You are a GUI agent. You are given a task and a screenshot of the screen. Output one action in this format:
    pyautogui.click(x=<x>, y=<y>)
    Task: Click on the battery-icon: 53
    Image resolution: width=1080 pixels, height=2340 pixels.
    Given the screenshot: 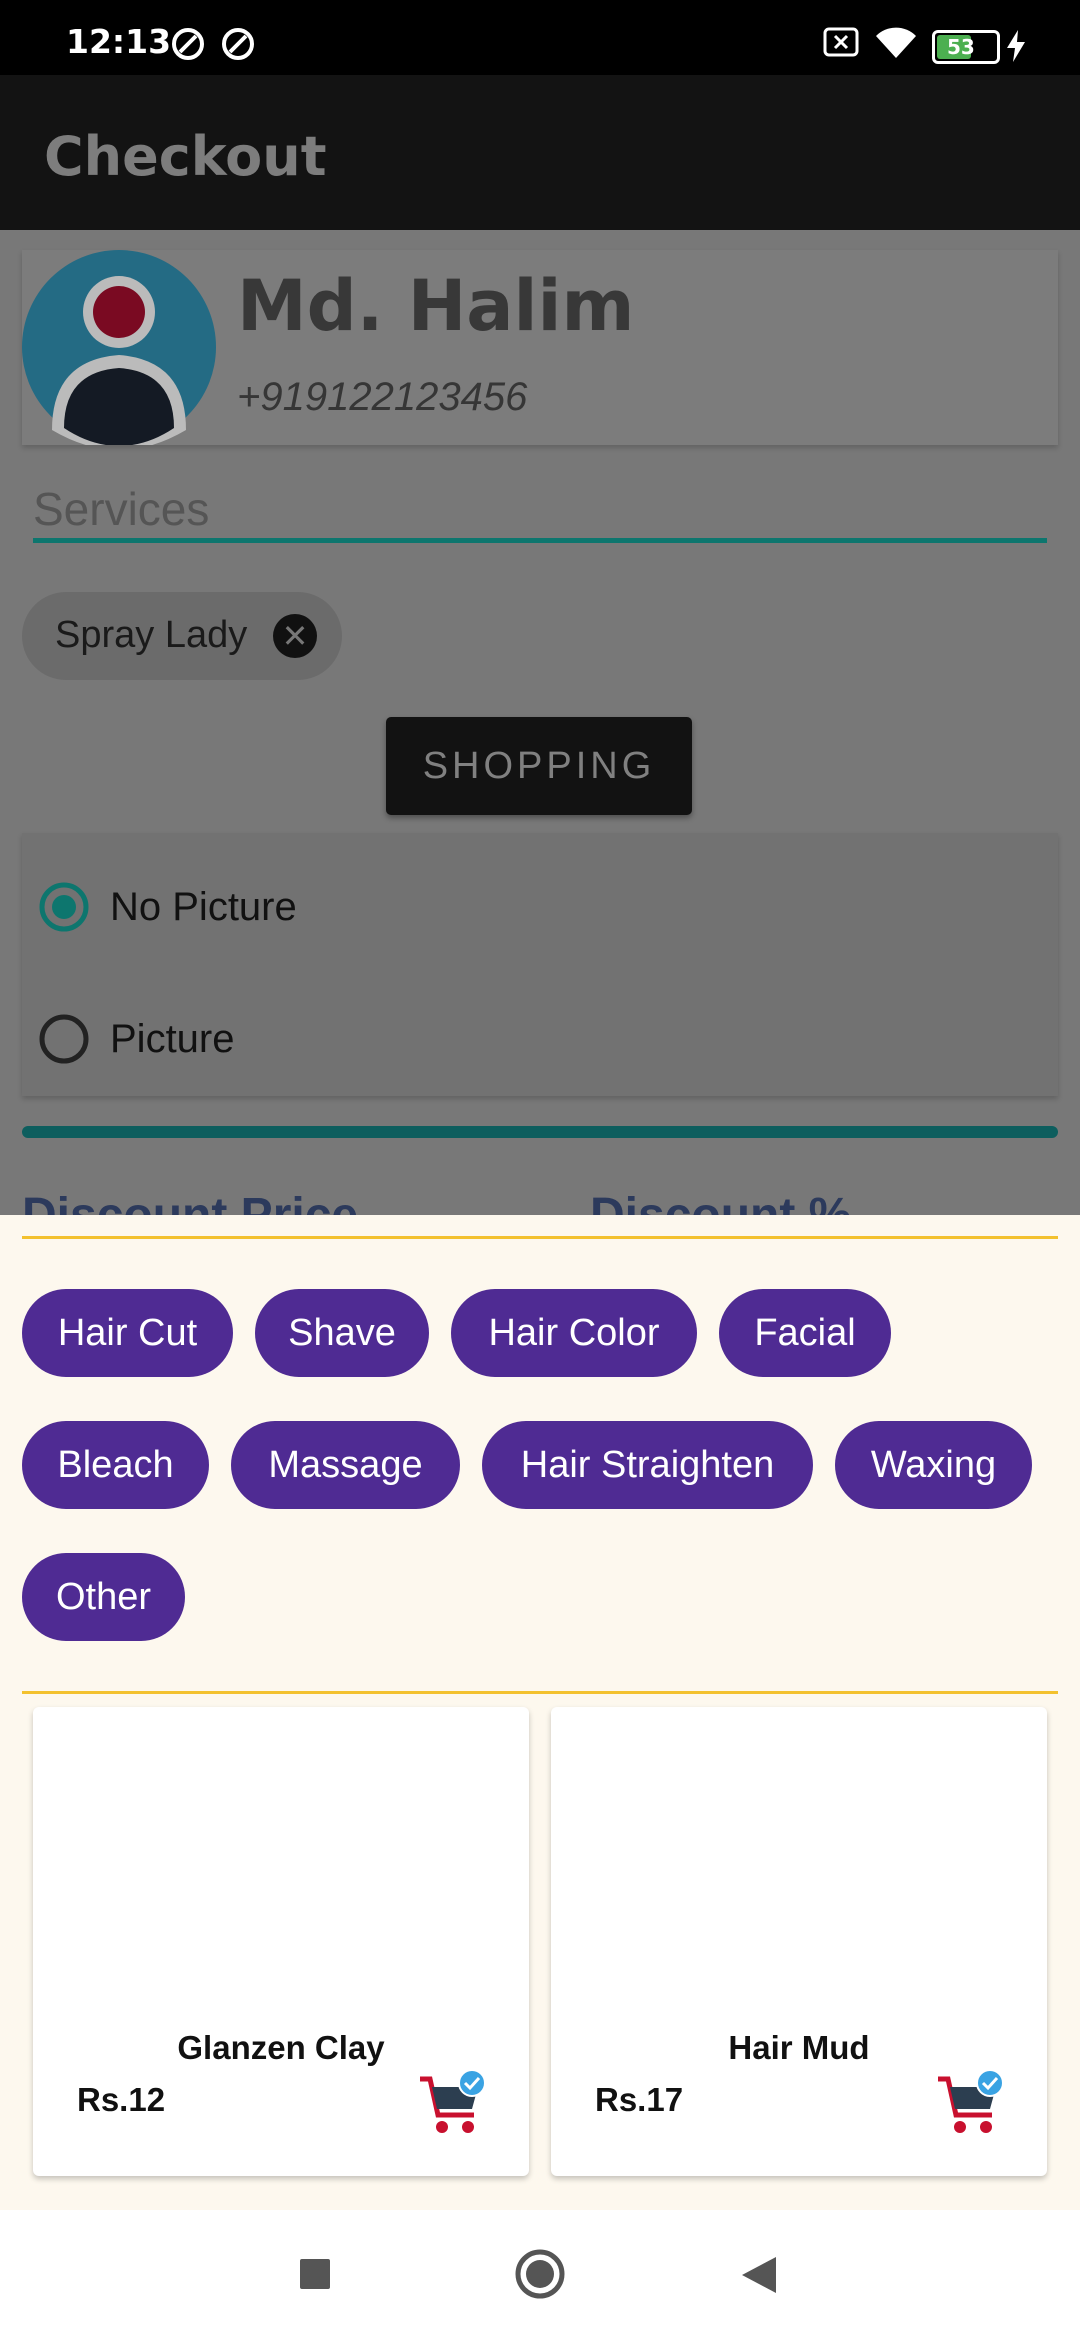 What is the action you would take?
    pyautogui.click(x=966, y=47)
    